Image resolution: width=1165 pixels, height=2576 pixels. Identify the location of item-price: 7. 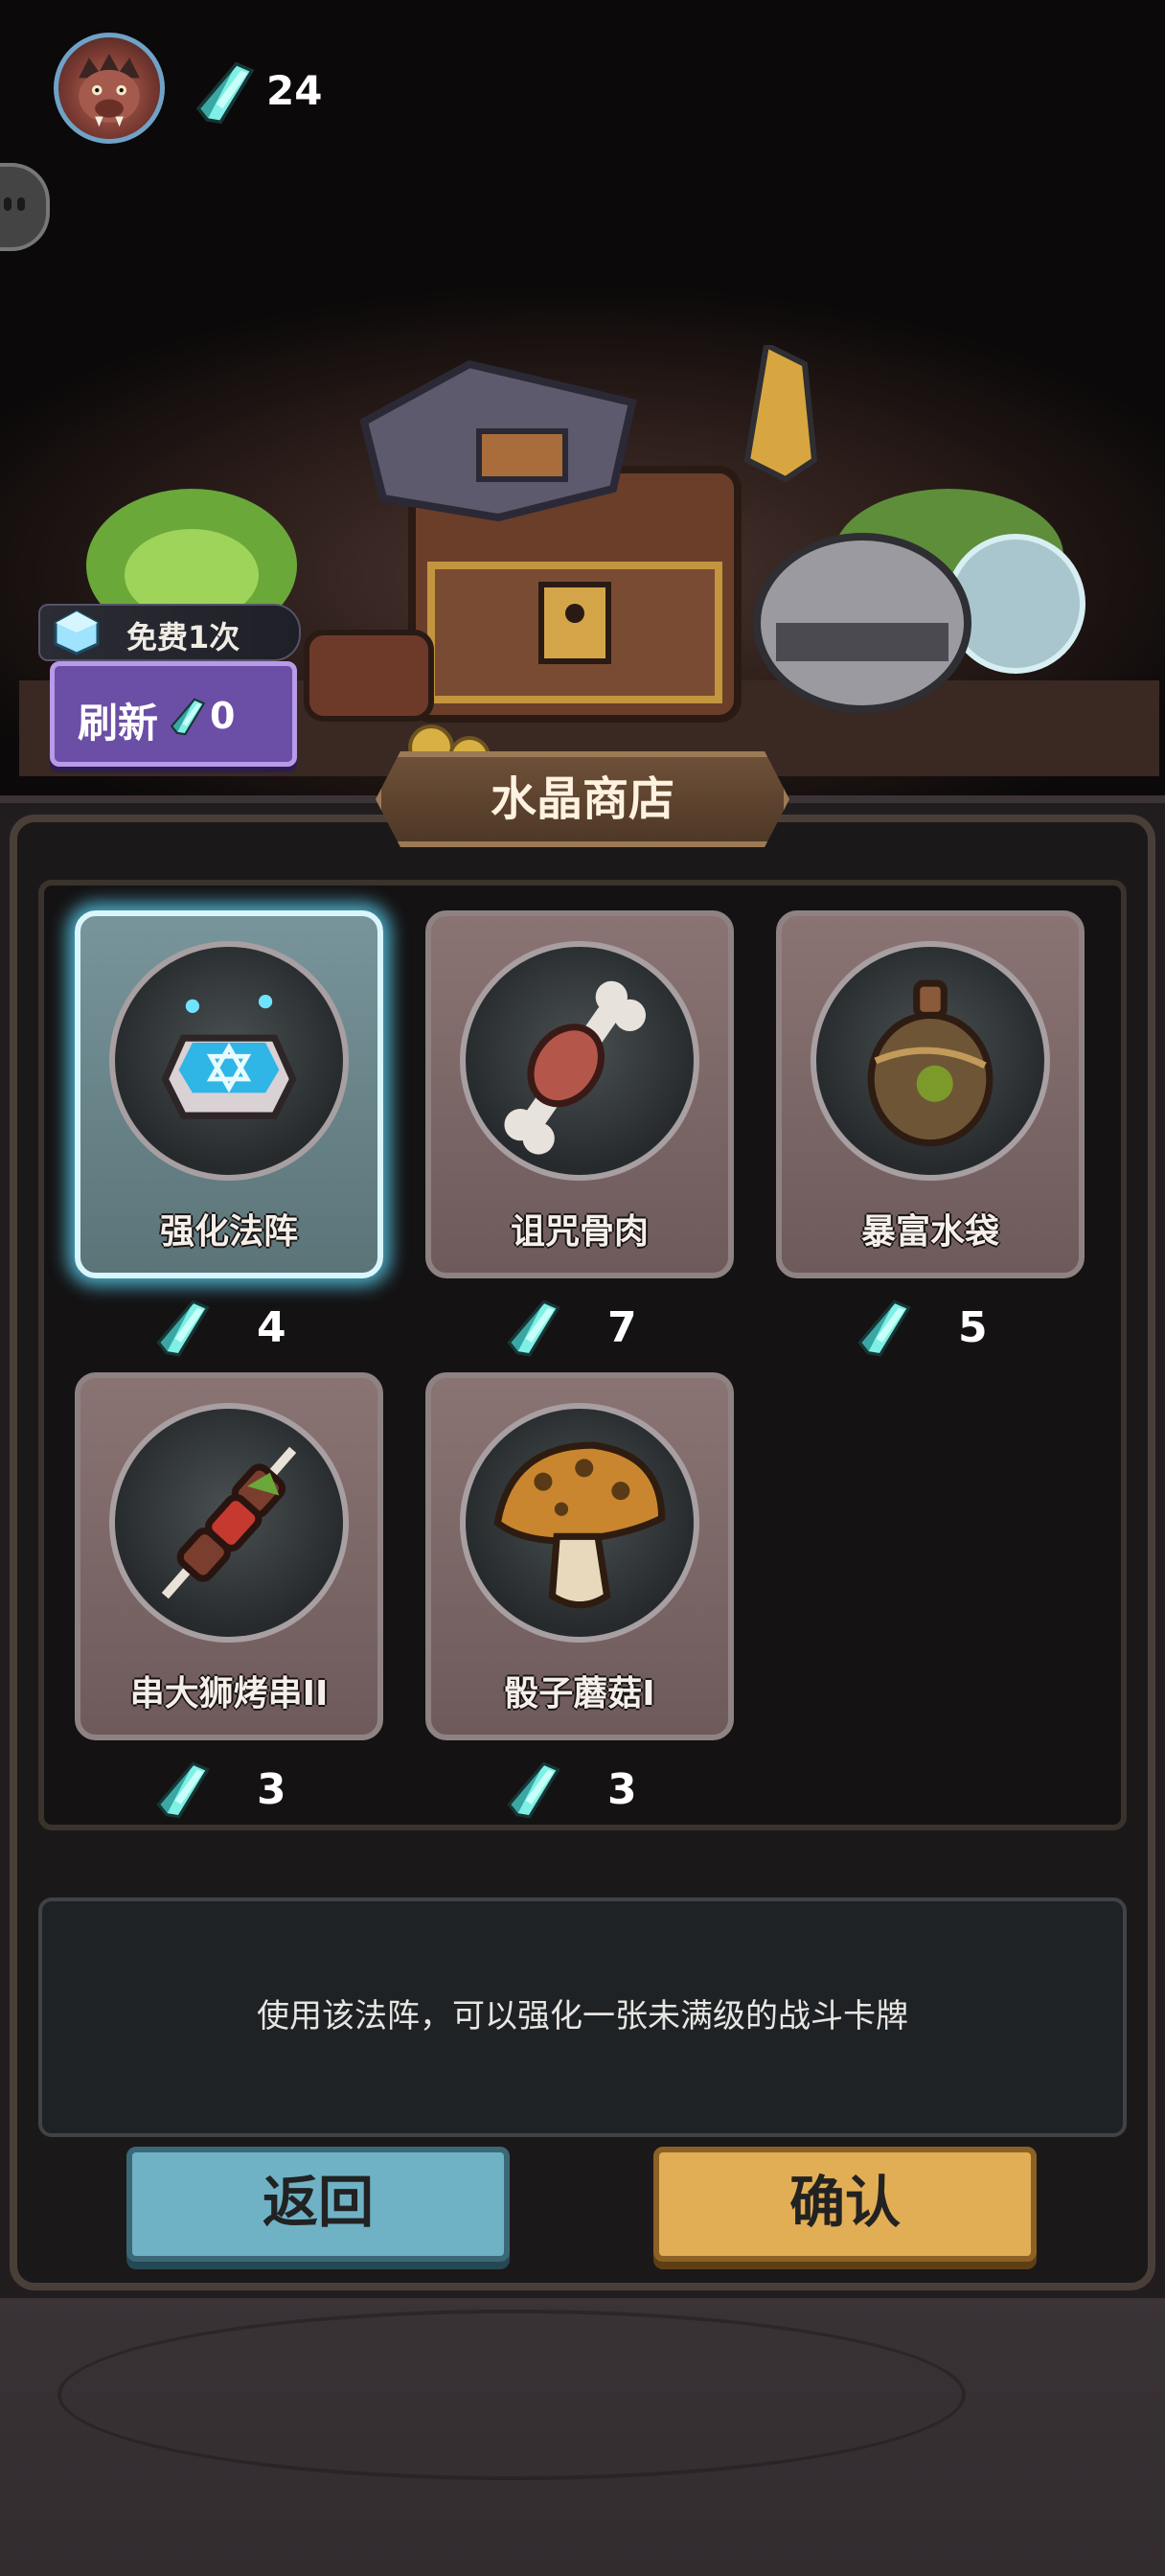
(622, 1327).